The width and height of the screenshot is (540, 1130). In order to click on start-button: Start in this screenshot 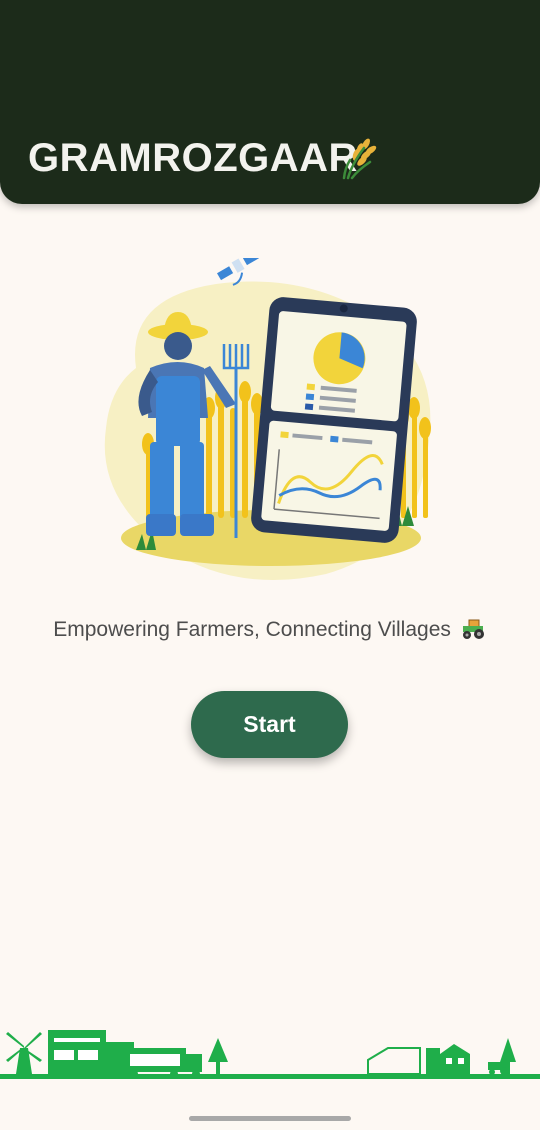, I will do `click(269, 724)`.